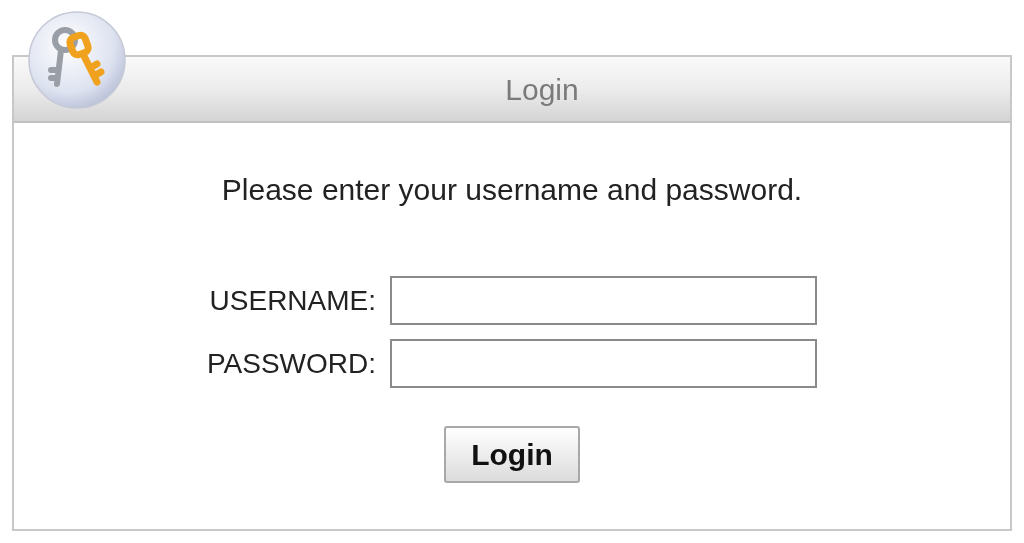  Describe the element at coordinates (512, 454) in the screenshot. I see `login-button: Login` at that location.